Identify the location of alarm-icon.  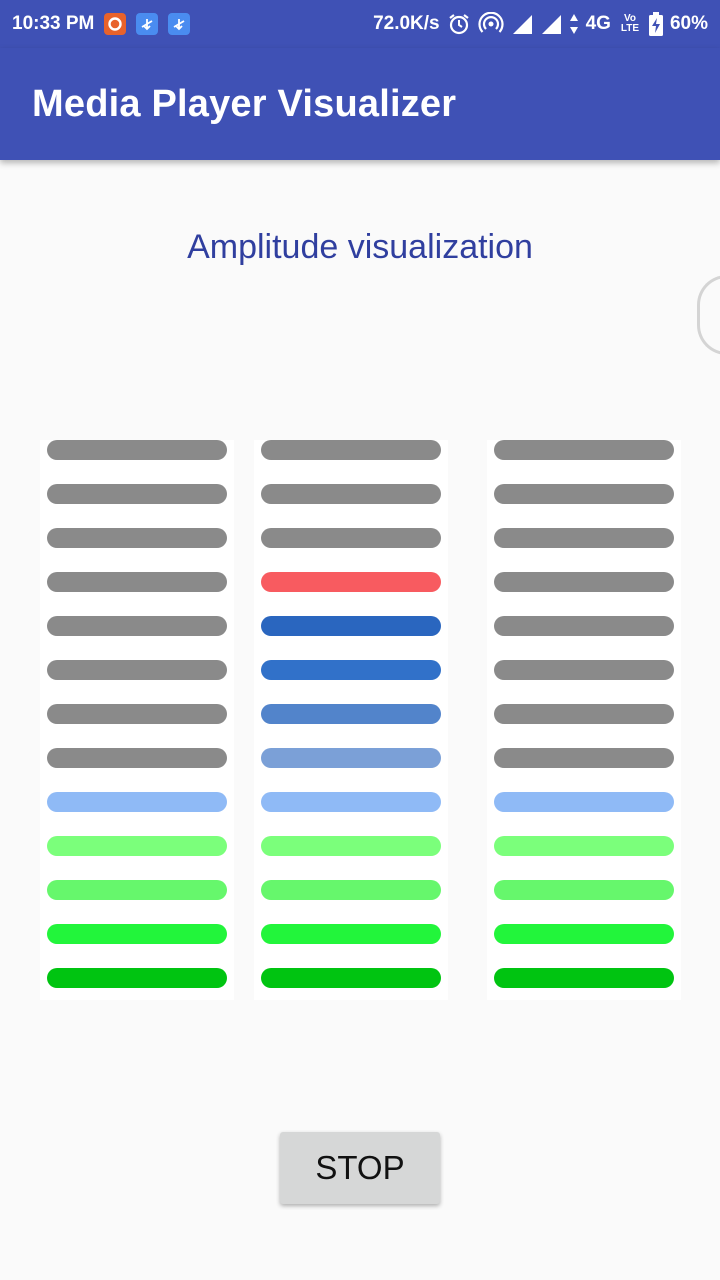
(458, 24).